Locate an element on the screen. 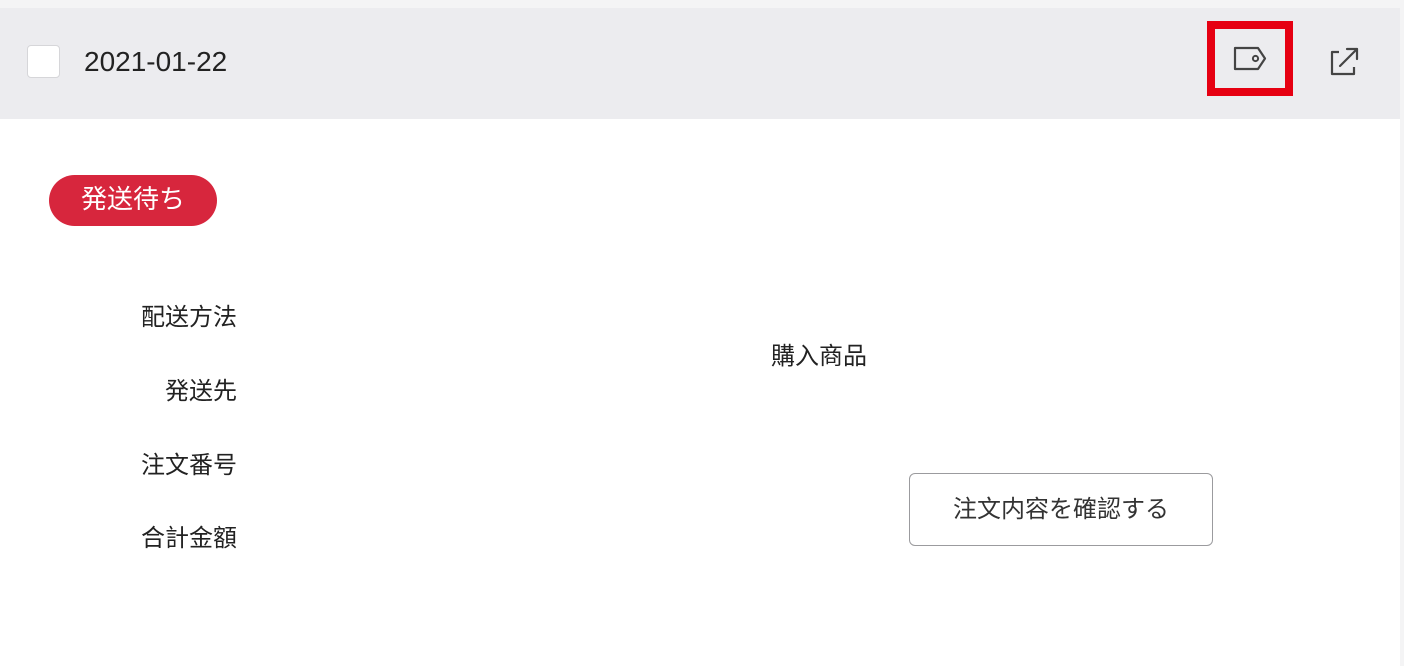 This screenshot has width=1404, height=666. tag-button is located at coordinates (1250, 58).